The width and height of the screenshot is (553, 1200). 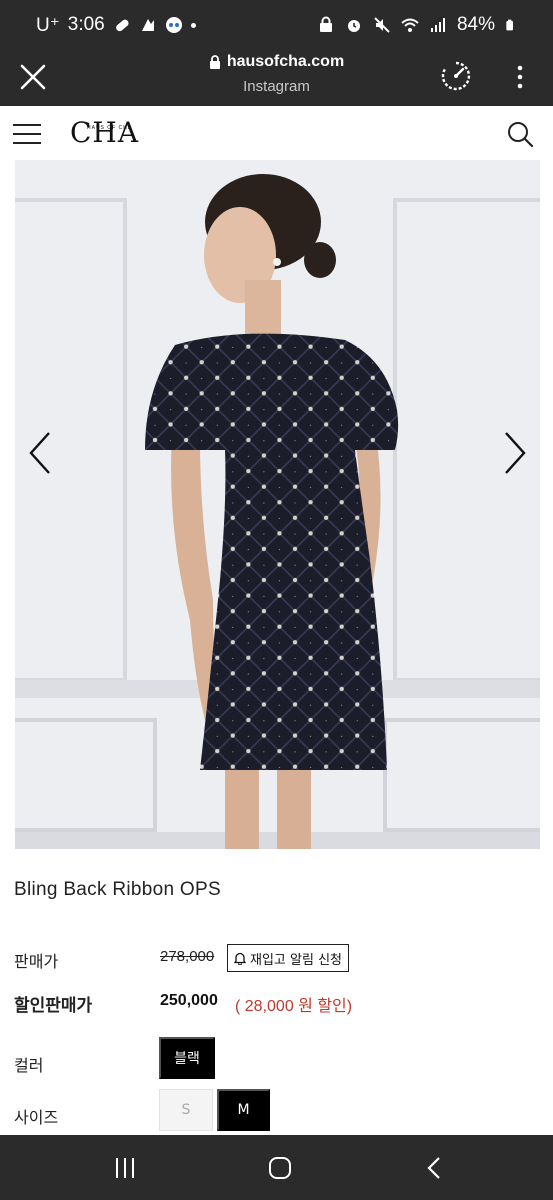 What do you see at coordinates (410, 25) in the screenshot?
I see `wifi-icon` at bounding box center [410, 25].